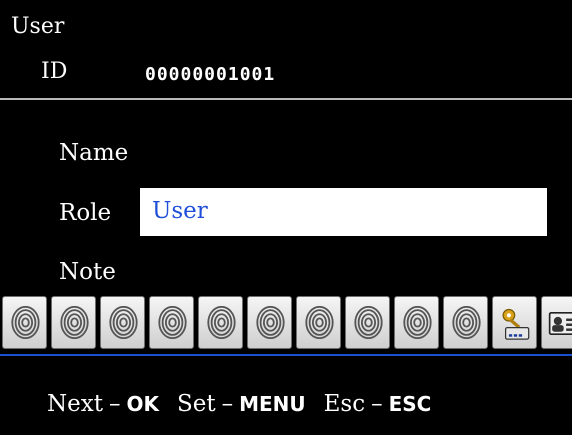  Describe the element at coordinates (514, 322) in the screenshot. I see `key-card-icon` at that location.